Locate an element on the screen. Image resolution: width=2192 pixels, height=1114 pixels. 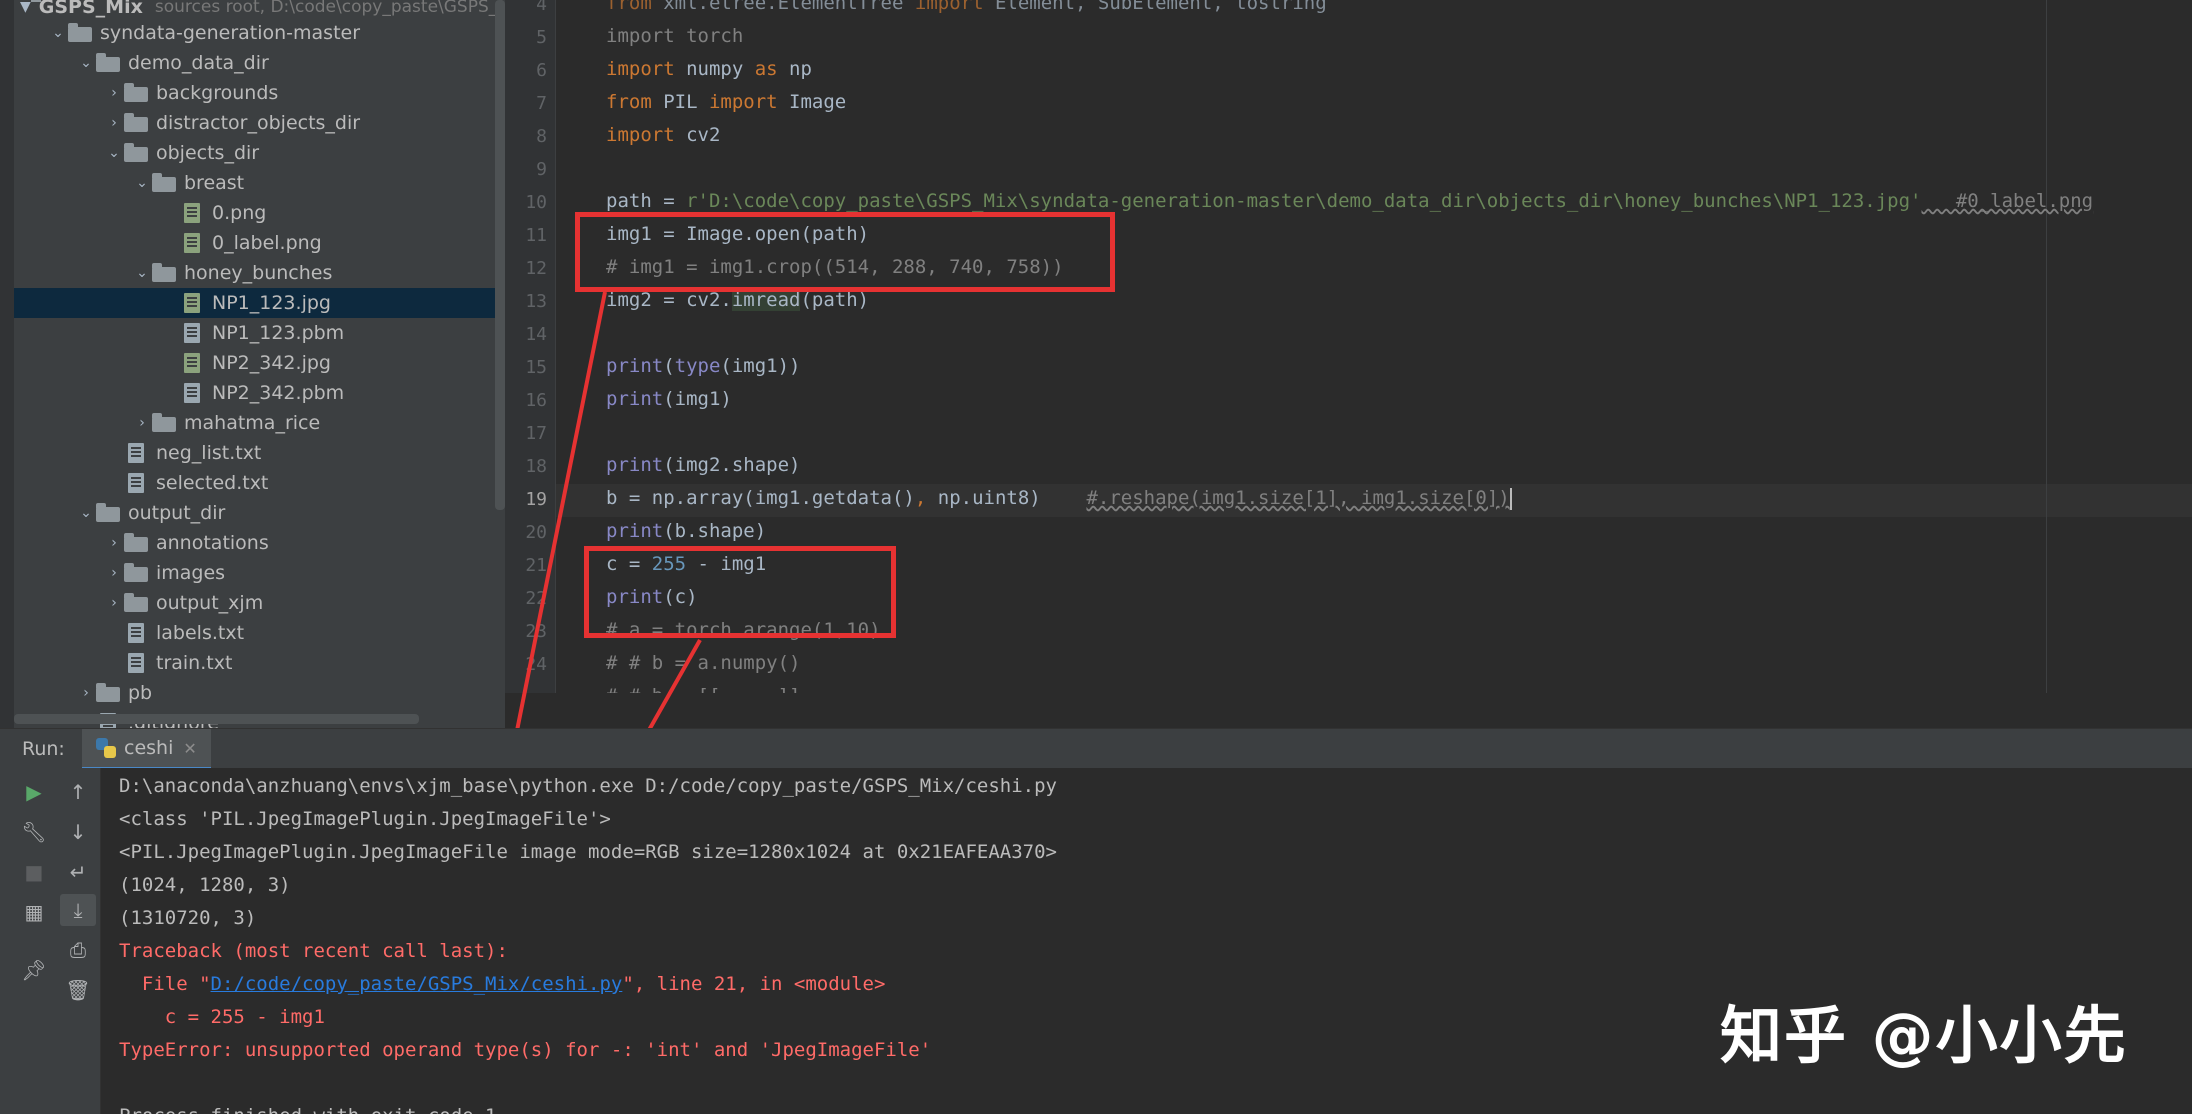
arrow-down-icon: ↓ is located at coordinates (78, 832).